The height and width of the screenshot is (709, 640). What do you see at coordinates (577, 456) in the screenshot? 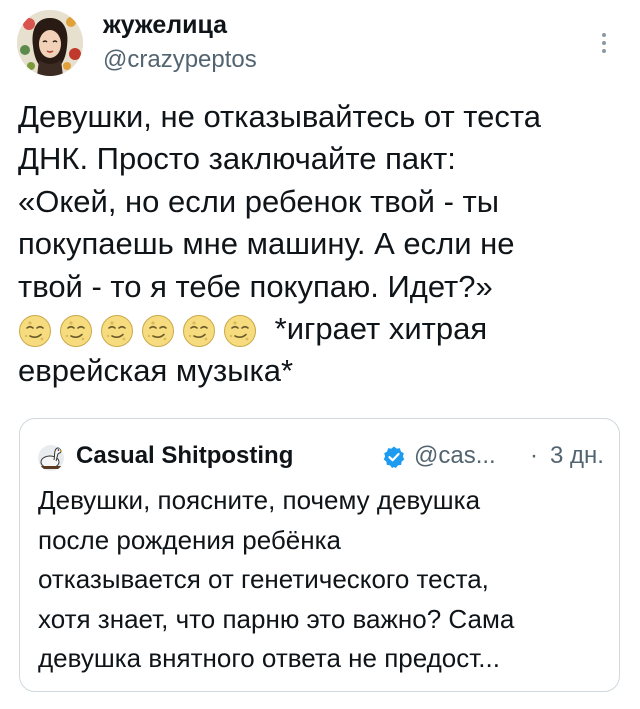
I see `quote-timestamp: 3 дн.` at bounding box center [577, 456].